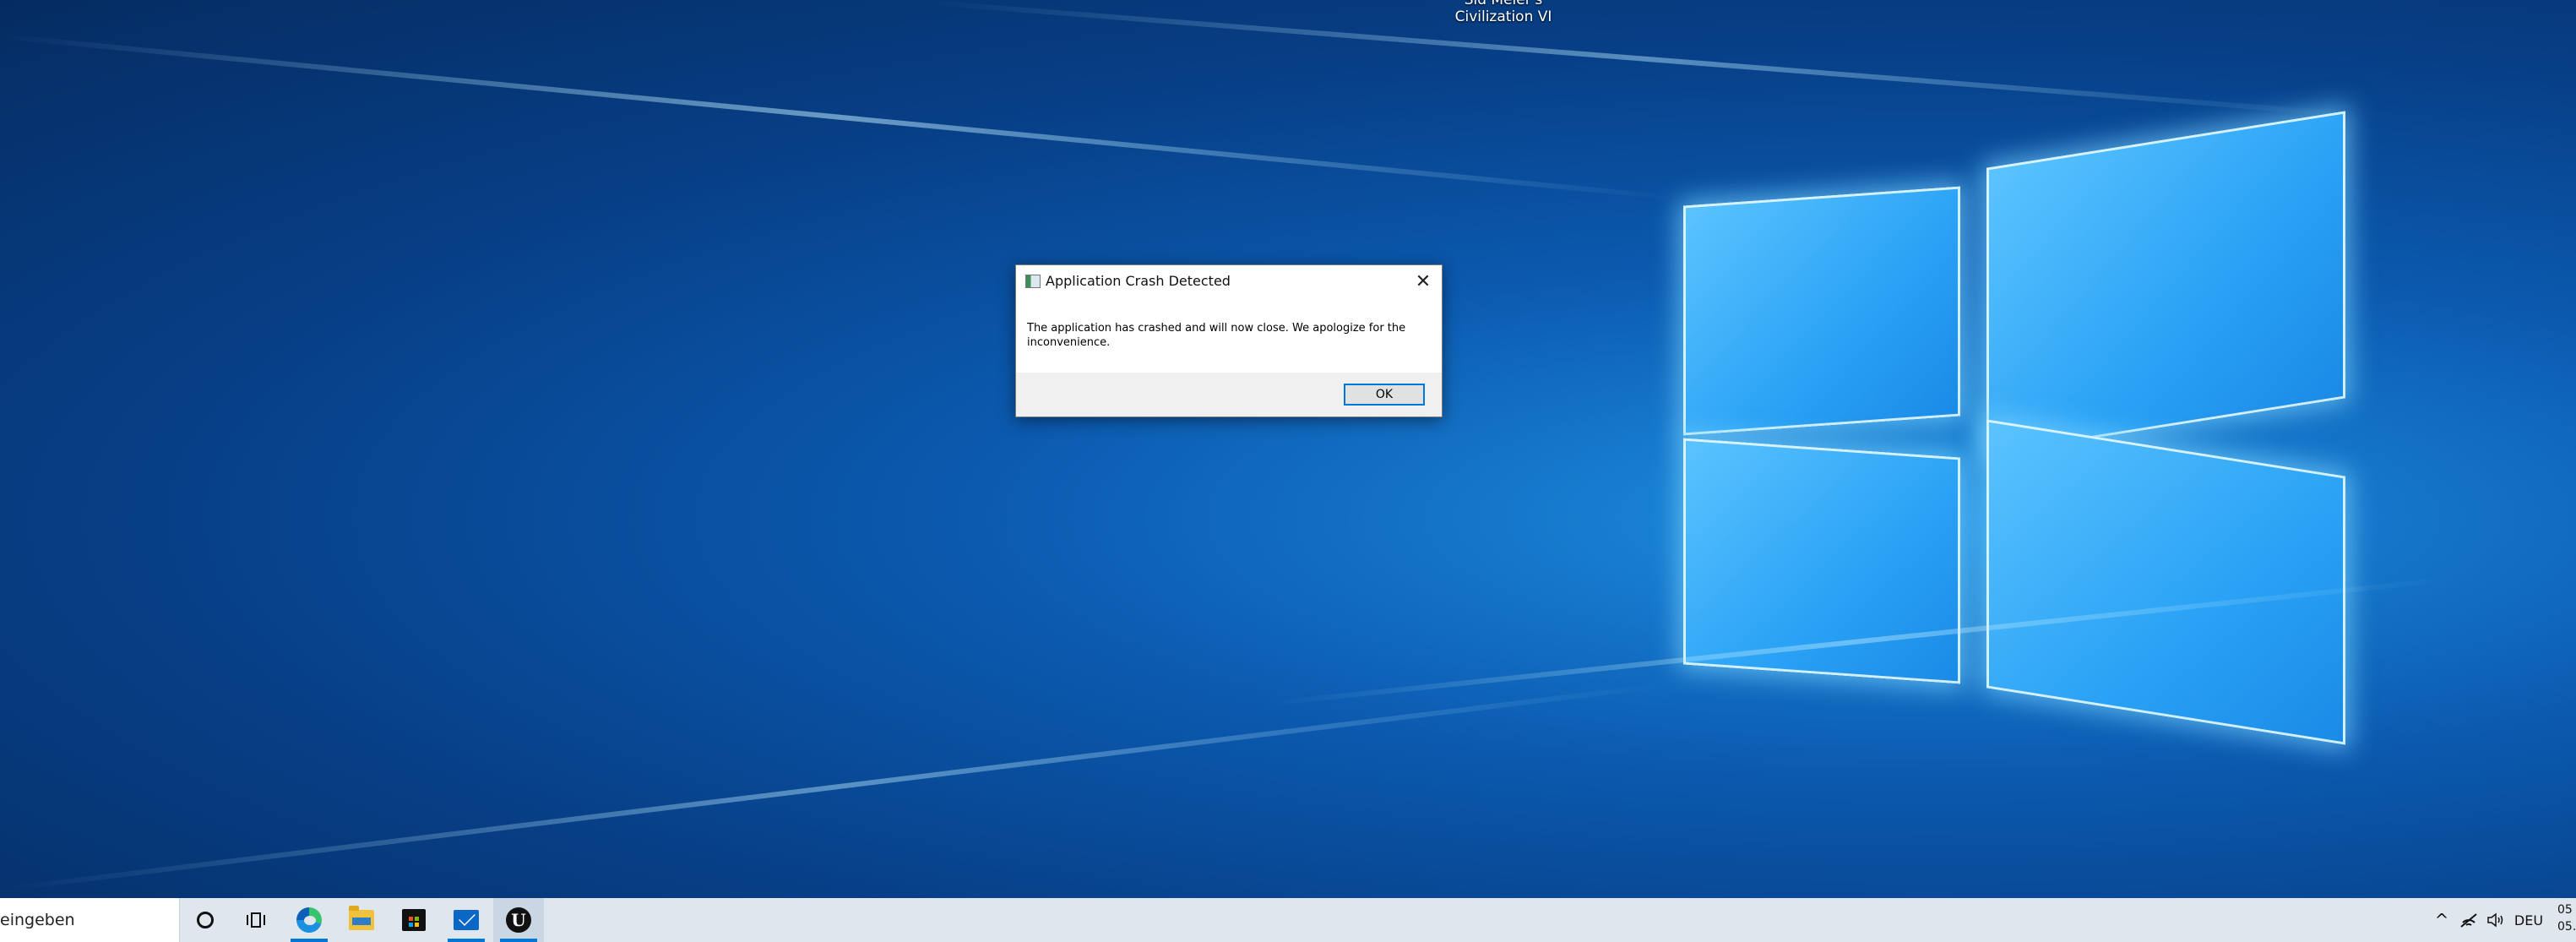 This screenshot has height=942, width=2576. What do you see at coordinates (1138, 281) in the screenshot?
I see `dialog-title: Application Crash Detected` at bounding box center [1138, 281].